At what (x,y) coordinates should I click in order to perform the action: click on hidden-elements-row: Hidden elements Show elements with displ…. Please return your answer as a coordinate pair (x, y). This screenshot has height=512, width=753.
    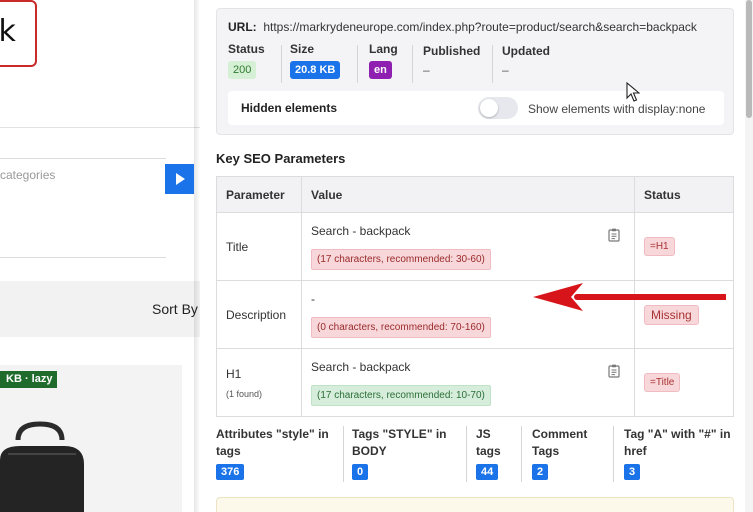
    Looking at the image, I should click on (476, 108).